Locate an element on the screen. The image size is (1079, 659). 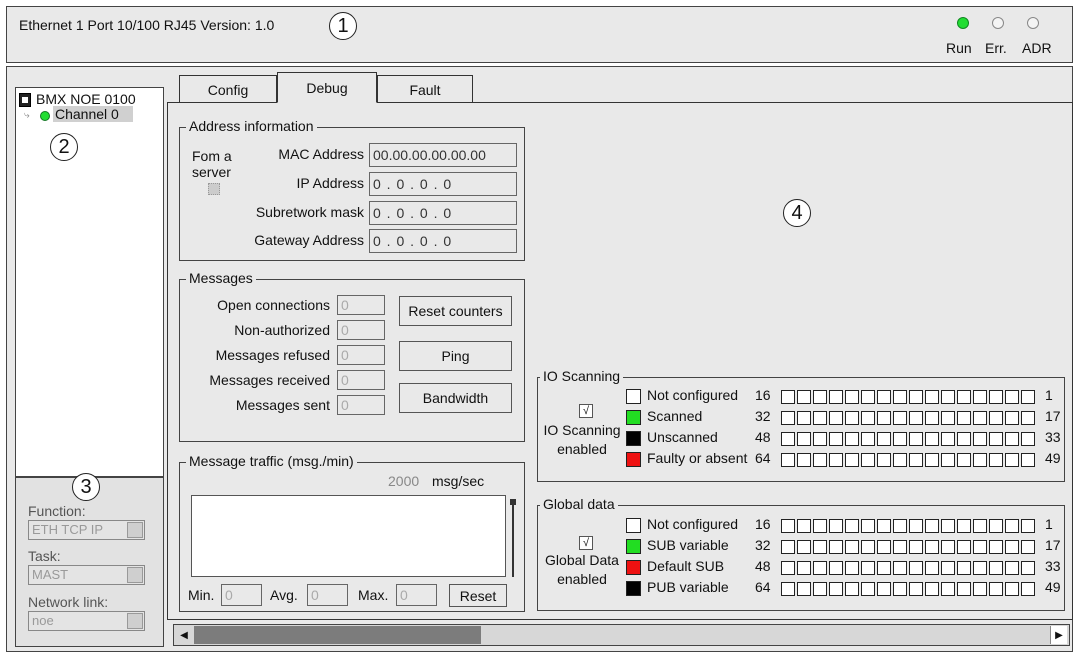
network-link-select: noe is located at coordinates (86, 621).